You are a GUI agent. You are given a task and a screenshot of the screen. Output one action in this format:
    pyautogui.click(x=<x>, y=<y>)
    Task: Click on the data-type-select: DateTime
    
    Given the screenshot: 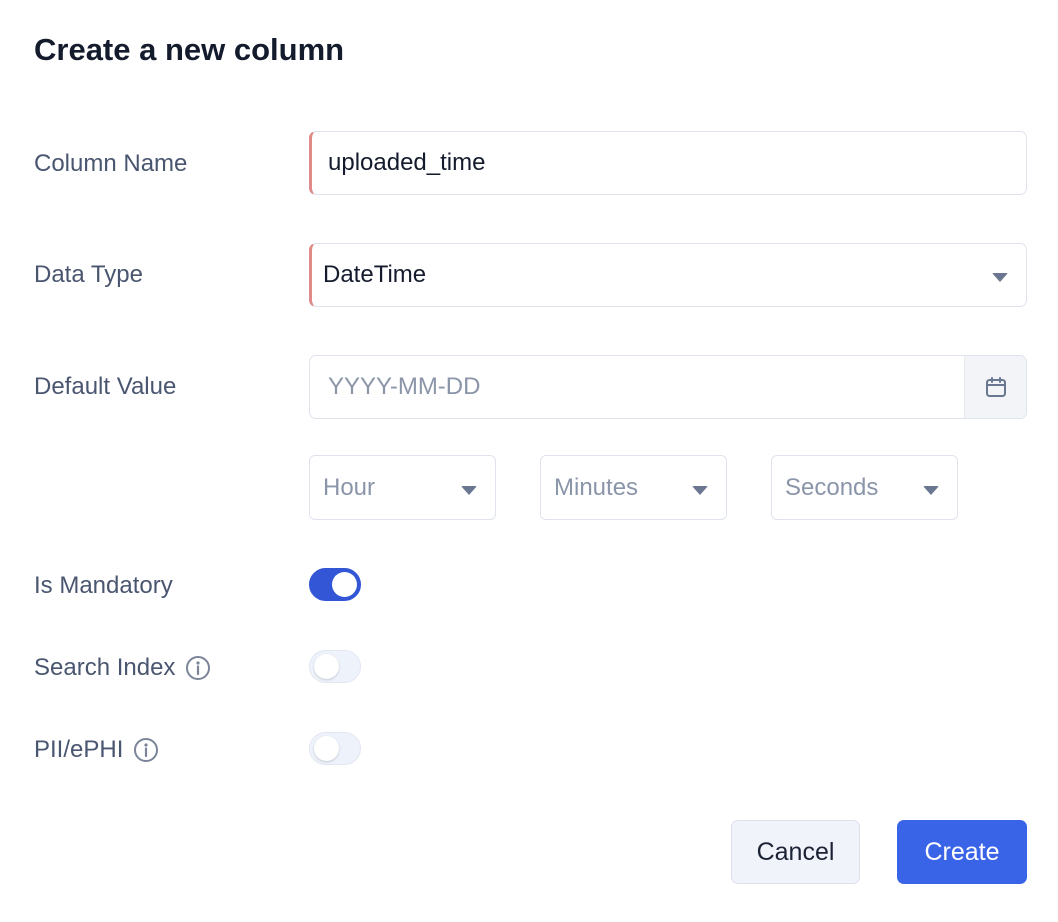 What is the action you would take?
    pyautogui.click(x=668, y=275)
    